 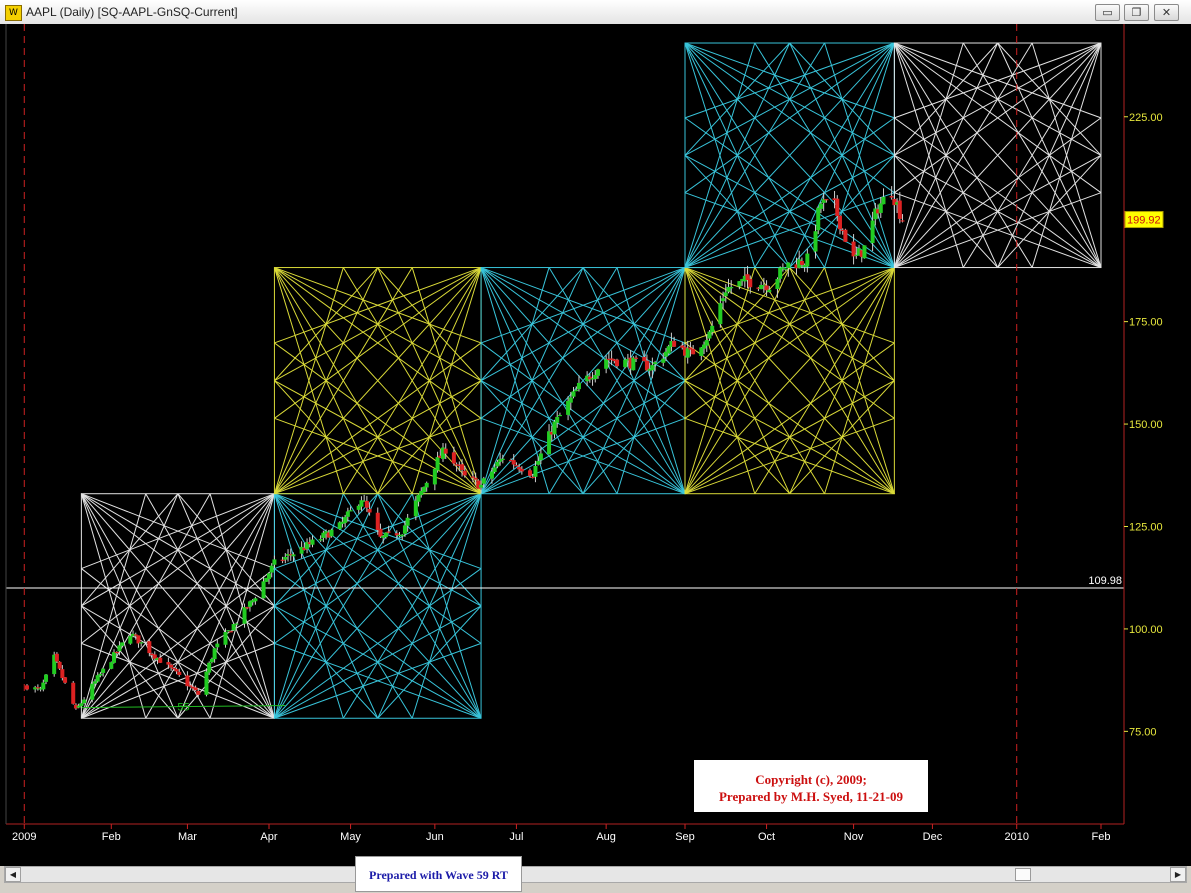 What do you see at coordinates (13, 874) in the screenshot?
I see `scroll-left-arrow-icon: ◀` at bounding box center [13, 874].